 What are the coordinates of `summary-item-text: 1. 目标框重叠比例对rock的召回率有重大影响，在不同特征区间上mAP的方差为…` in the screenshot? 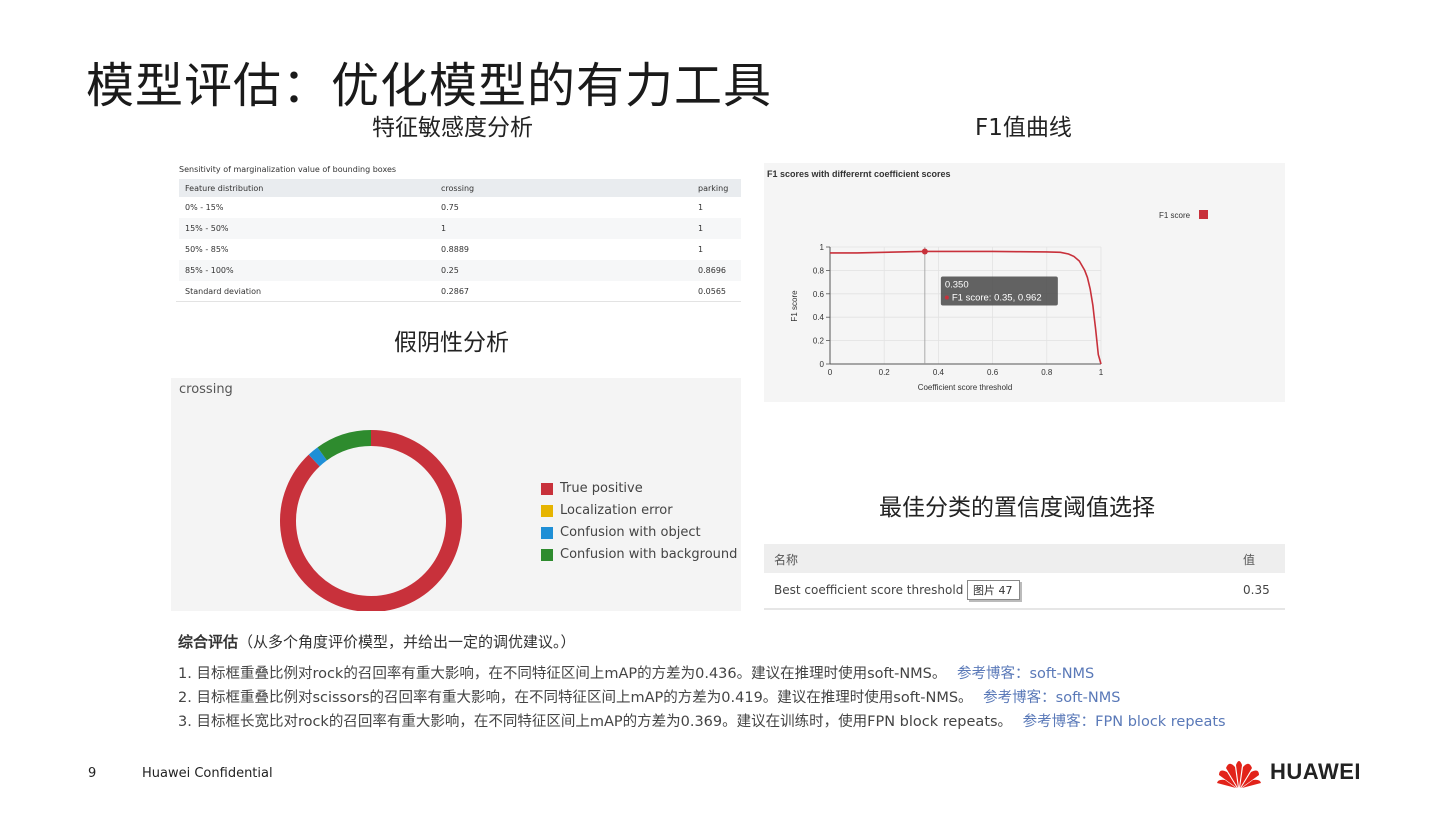 It's located at (562, 674).